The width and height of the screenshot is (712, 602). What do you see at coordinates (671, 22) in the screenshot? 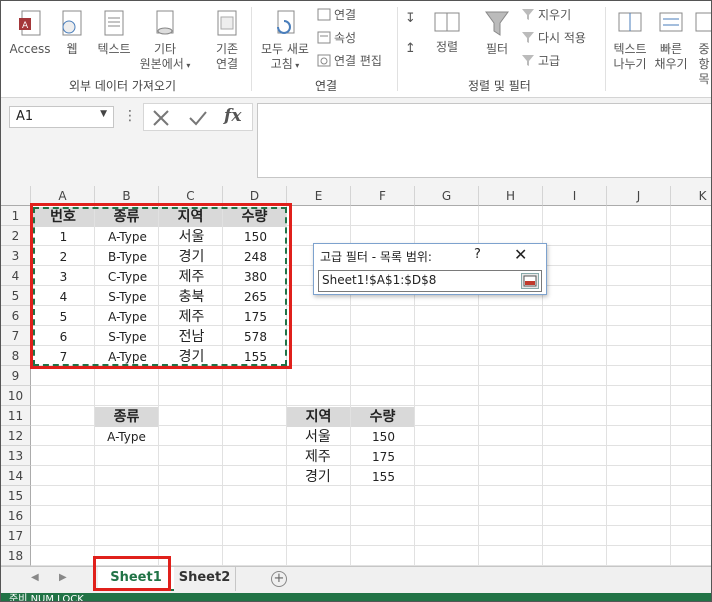
I see `flash-fill-icon` at bounding box center [671, 22].